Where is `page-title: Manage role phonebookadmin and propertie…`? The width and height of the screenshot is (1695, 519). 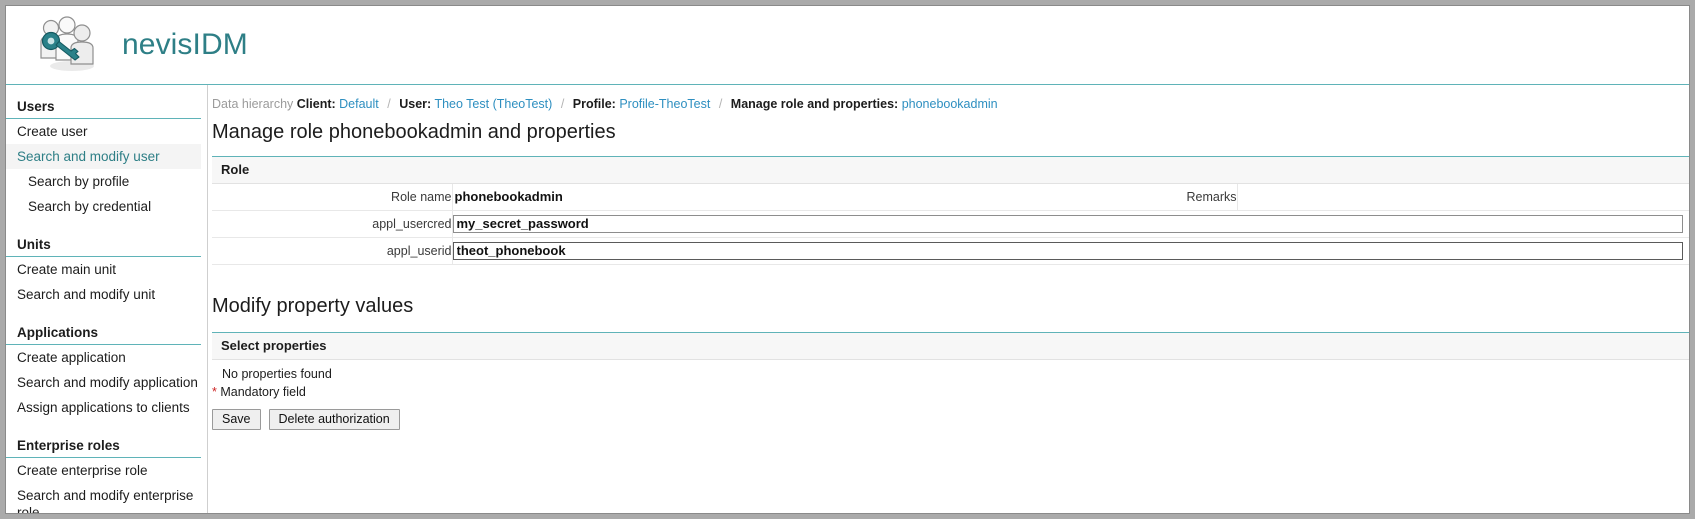
page-title: Manage role phonebookadmin and propertie… is located at coordinates (414, 132).